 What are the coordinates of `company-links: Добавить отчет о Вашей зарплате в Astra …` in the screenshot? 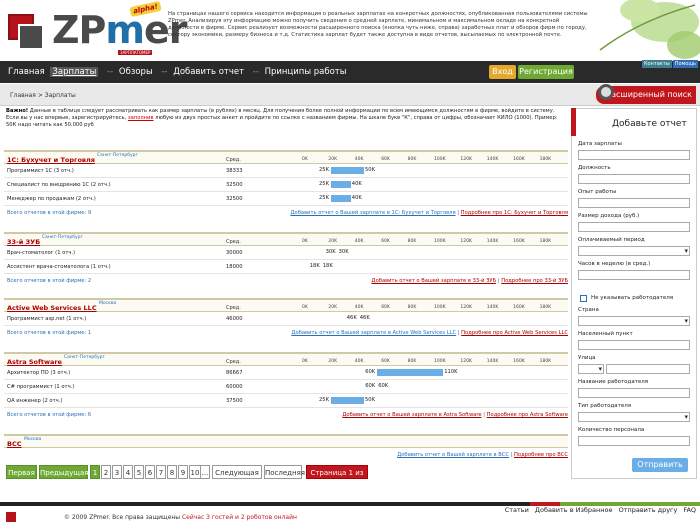 It's located at (455, 415).